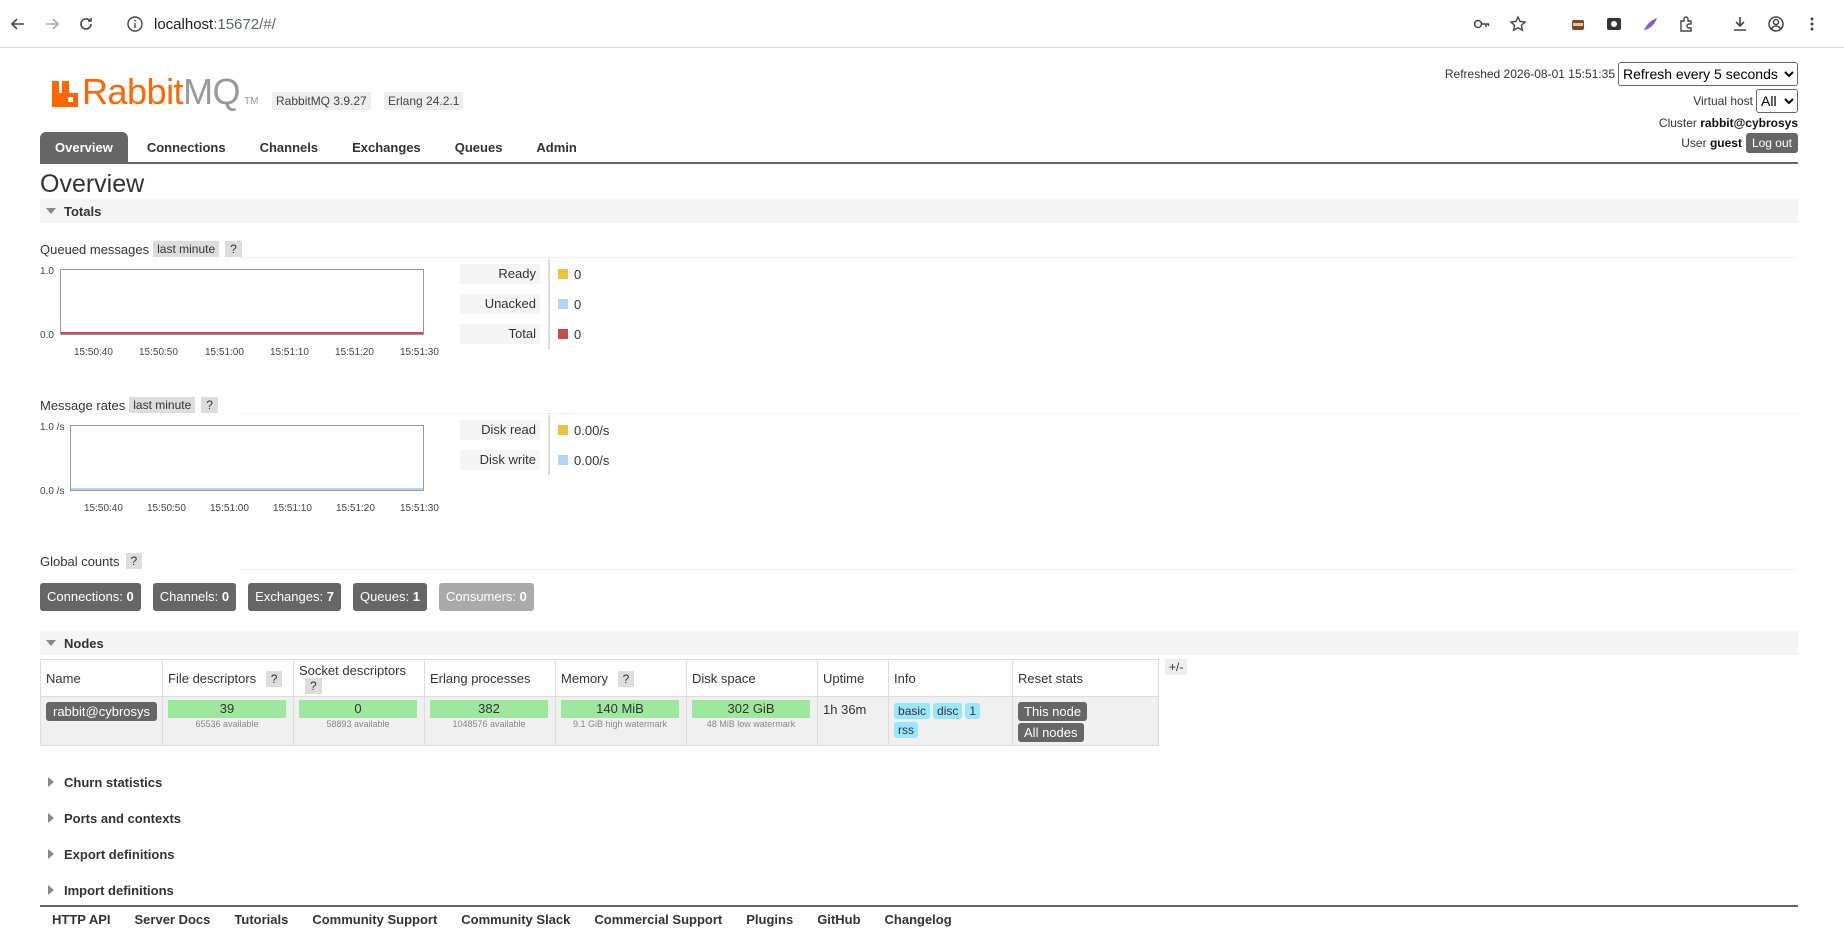 The width and height of the screenshot is (1844, 950). Describe the element at coordinates (161, 91) in the screenshot. I see `logo-text: RabbitMQ` at that location.